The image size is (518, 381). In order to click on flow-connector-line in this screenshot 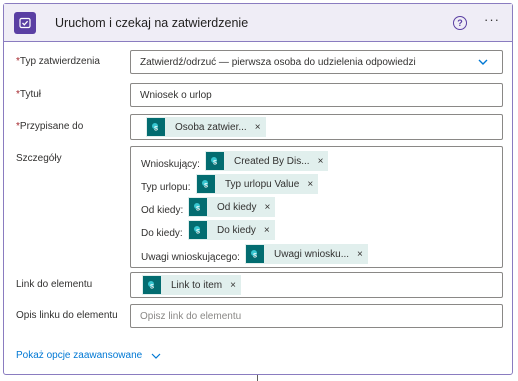, I will do `click(257, 378)`.